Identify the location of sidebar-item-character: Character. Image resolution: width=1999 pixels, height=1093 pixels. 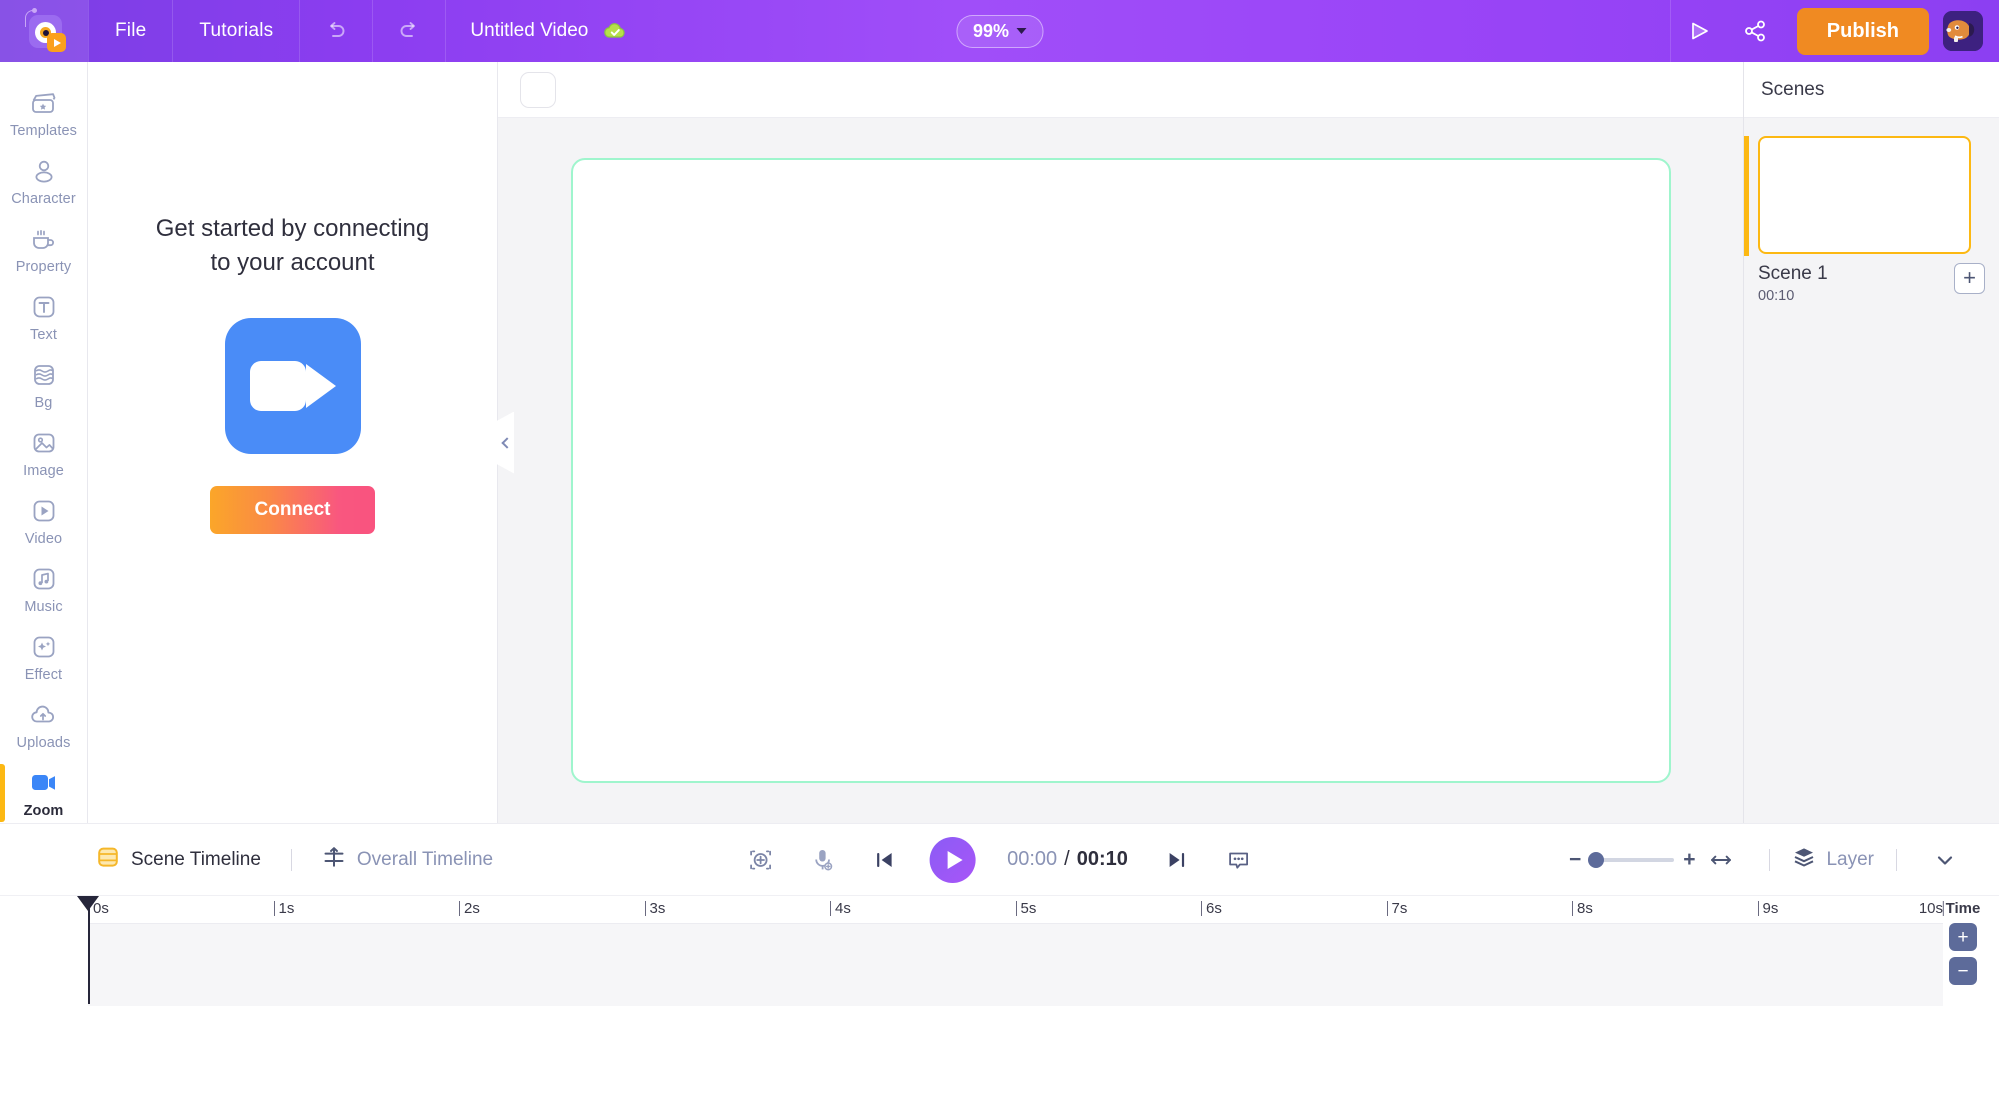
(43, 180).